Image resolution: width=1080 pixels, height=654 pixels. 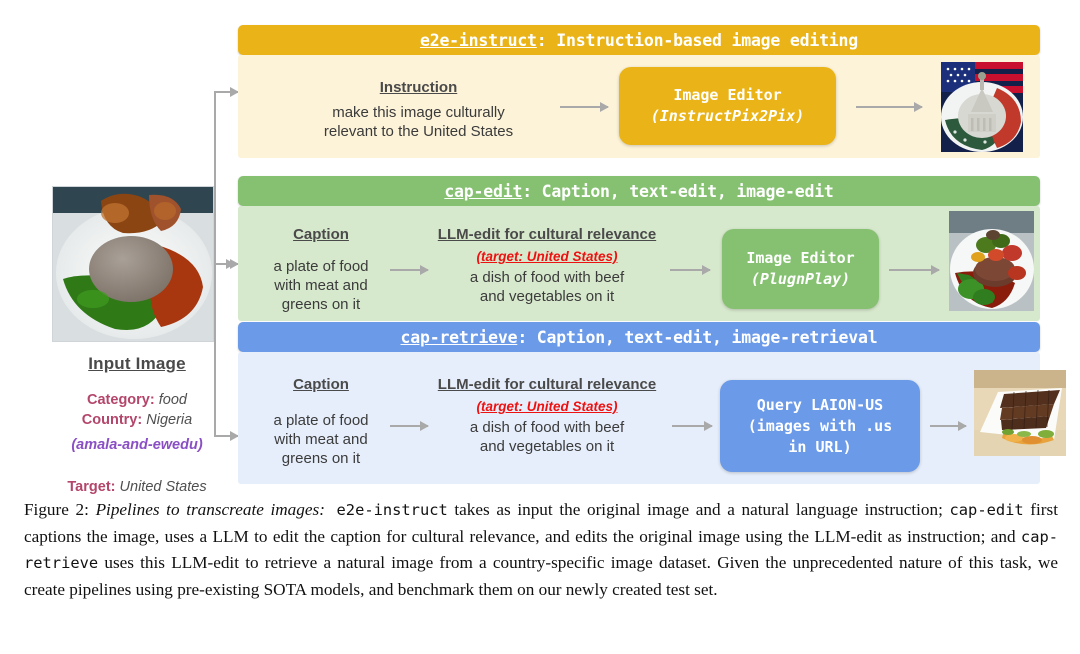 What do you see at coordinates (169, 420) in the screenshot?
I see `metadata-country-value: Nigeria` at bounding box center [169, 420].